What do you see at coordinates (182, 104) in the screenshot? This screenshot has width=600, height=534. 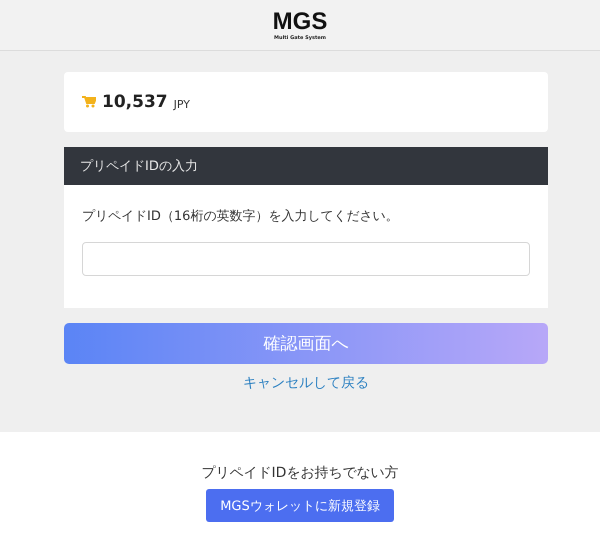 I see `currency-label: JPY` at bounding box center [182, 104].